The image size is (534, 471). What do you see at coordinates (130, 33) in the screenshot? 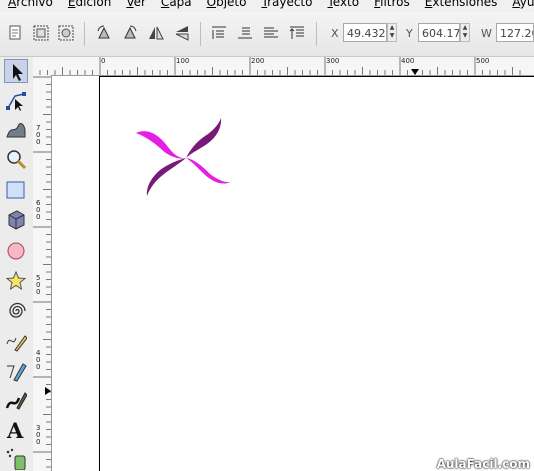
I see `rotate-cw-icon` at bounding box center [130, 33].